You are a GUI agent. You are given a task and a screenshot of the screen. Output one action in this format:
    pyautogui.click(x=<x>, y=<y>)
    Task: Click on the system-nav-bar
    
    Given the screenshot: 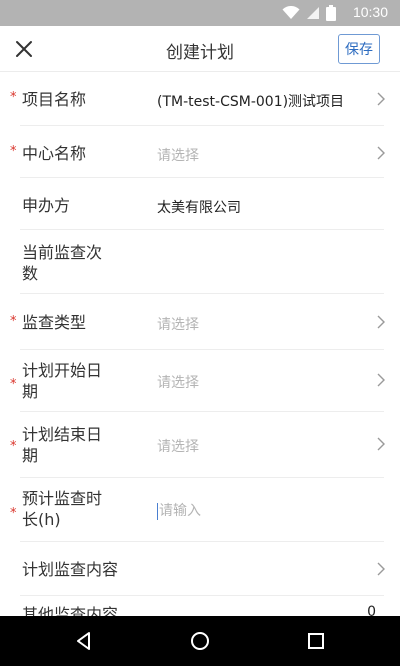 What is the action you would take?
    pyautogui.click(x=200, y=641)
    